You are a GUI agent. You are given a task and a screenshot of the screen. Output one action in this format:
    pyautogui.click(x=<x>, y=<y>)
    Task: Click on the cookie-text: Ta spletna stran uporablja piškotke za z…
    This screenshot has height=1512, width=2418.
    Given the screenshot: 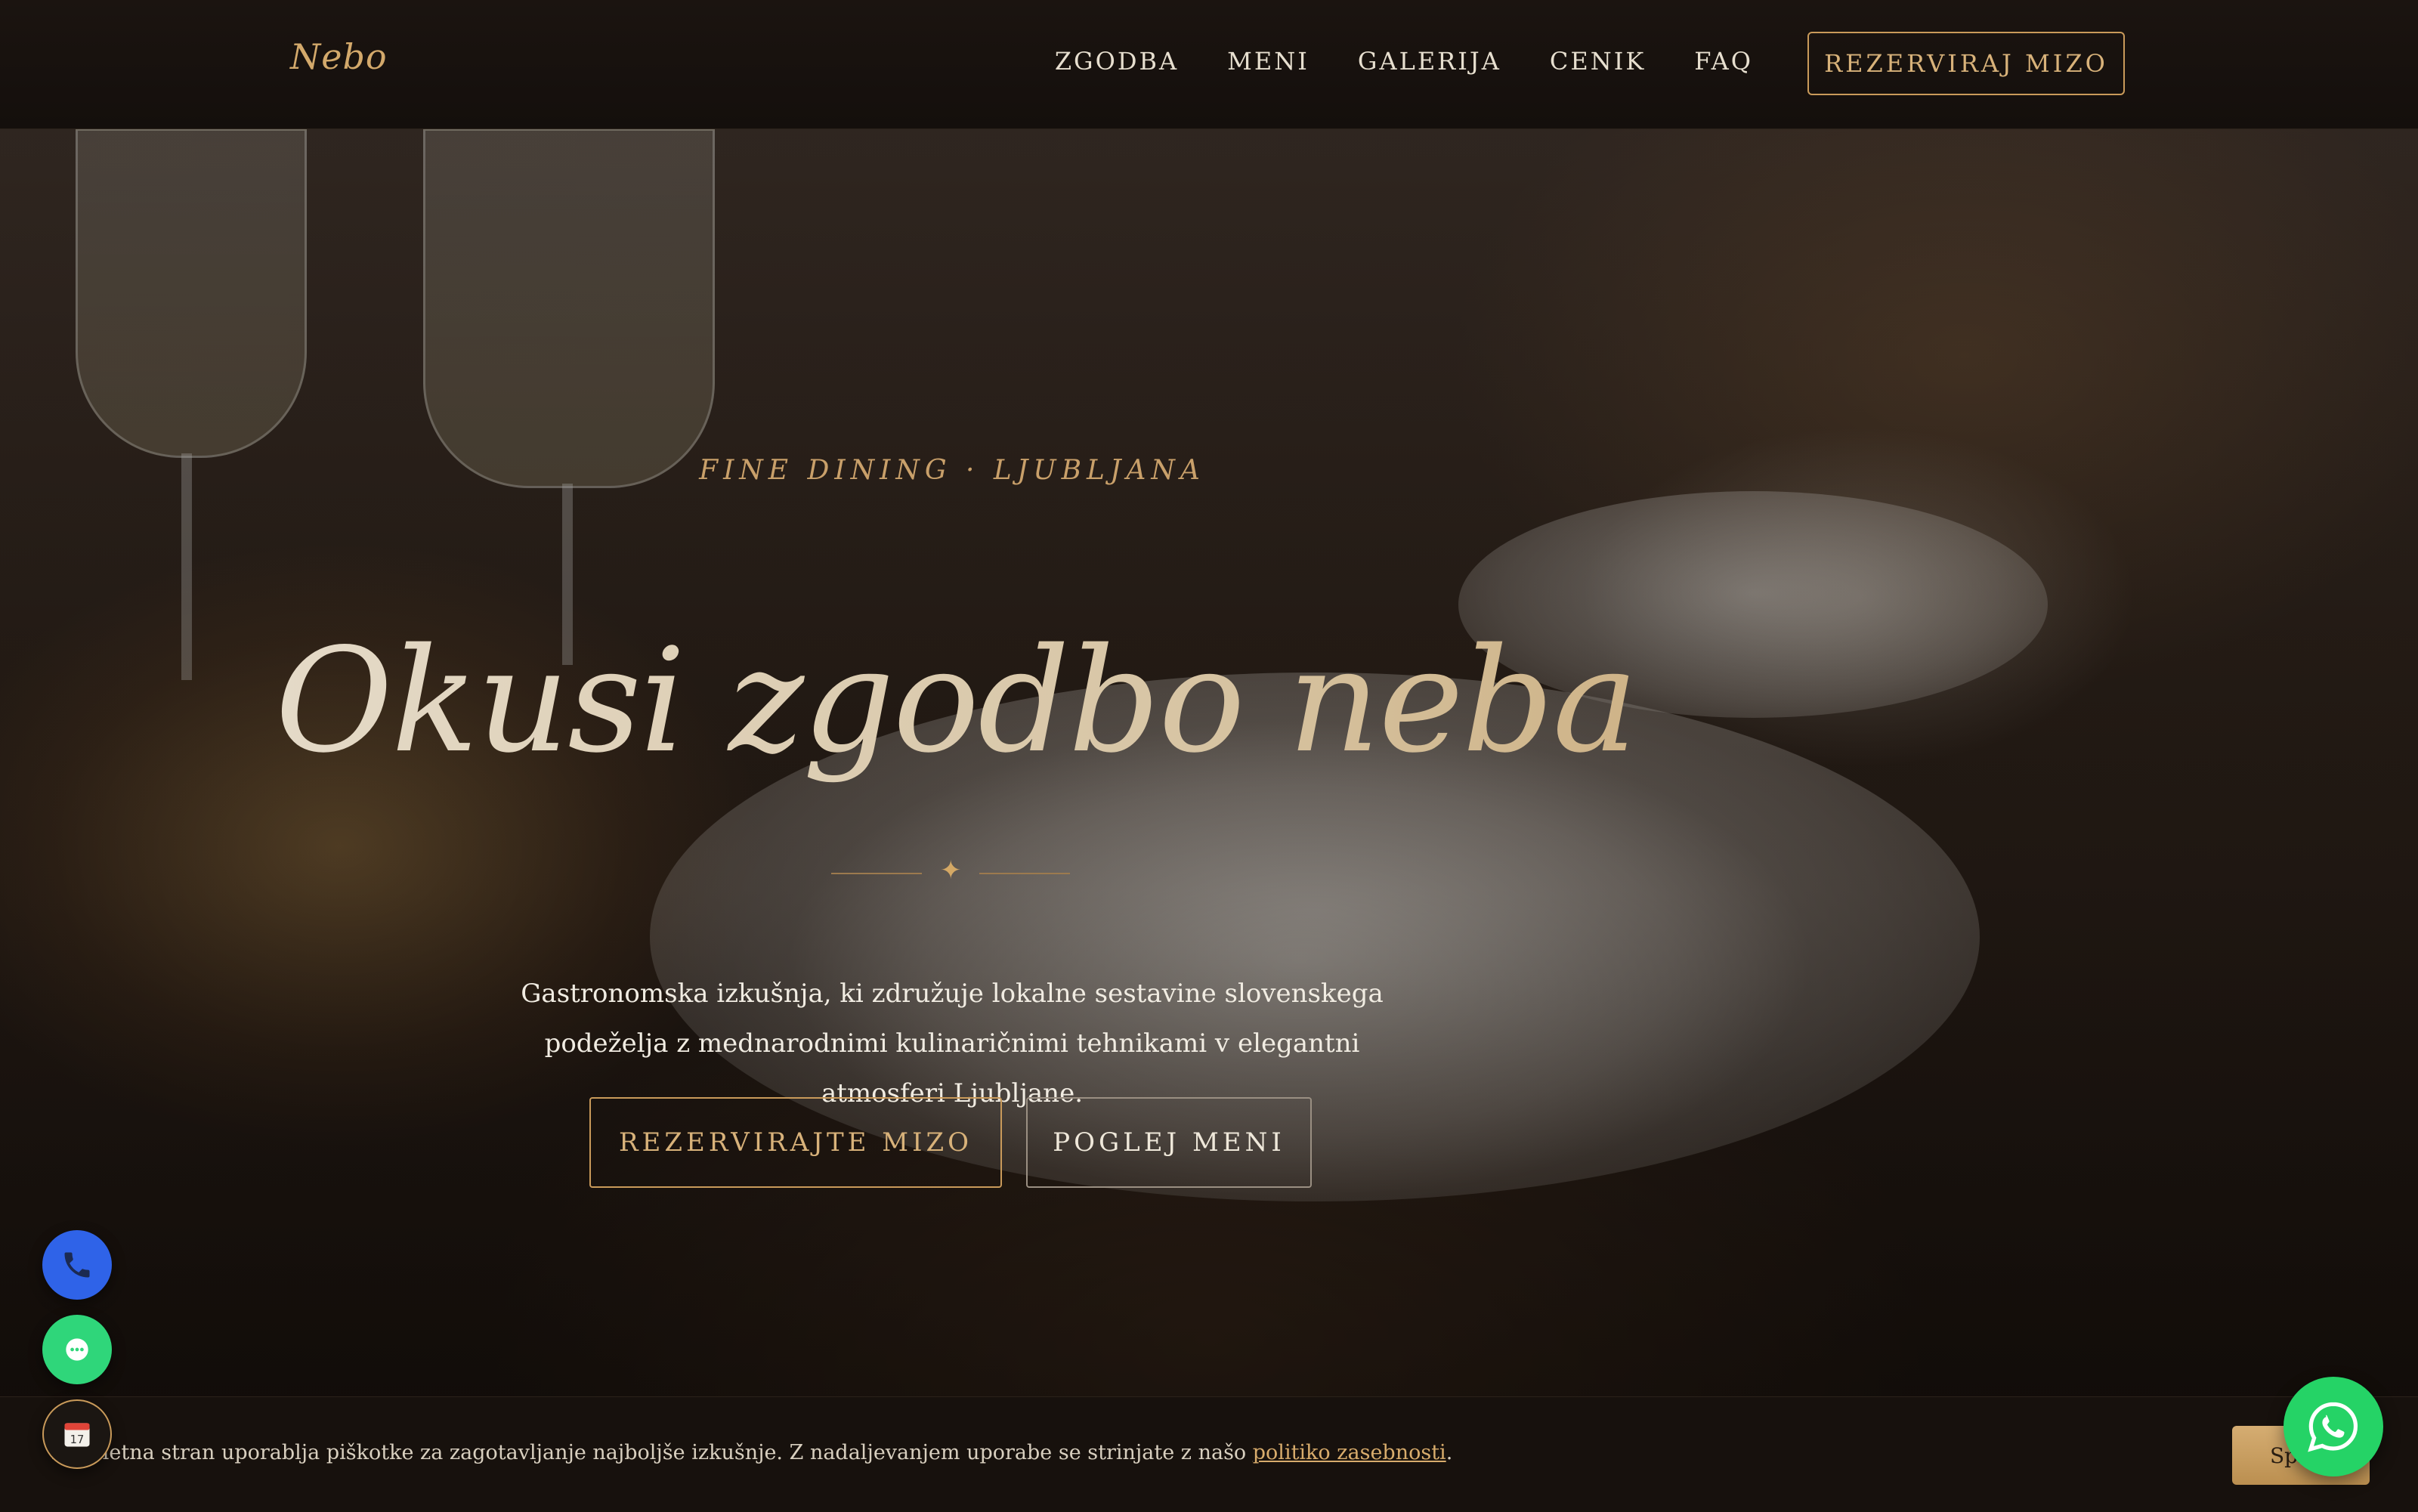 What is the action you would take?
    pyautogui.click(x=750, y=1452)
    